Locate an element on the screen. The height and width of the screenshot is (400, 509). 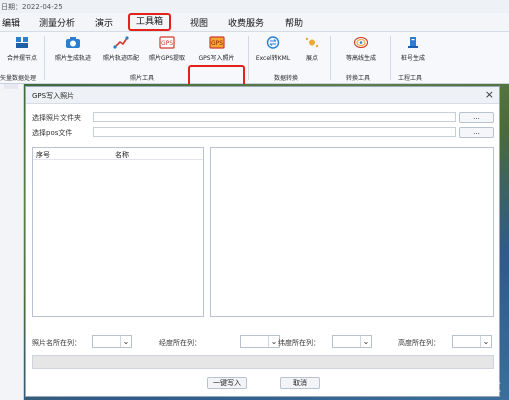
photo-list: 序号 名称 is located at coordinates (118, 232).